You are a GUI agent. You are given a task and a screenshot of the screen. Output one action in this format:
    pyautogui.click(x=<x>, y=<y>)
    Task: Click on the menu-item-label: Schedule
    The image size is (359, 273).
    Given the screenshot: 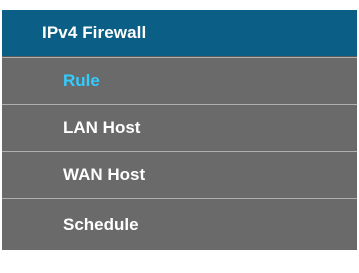 What is the action you would take?
    pyautogui.click(x=101, y=224)
    